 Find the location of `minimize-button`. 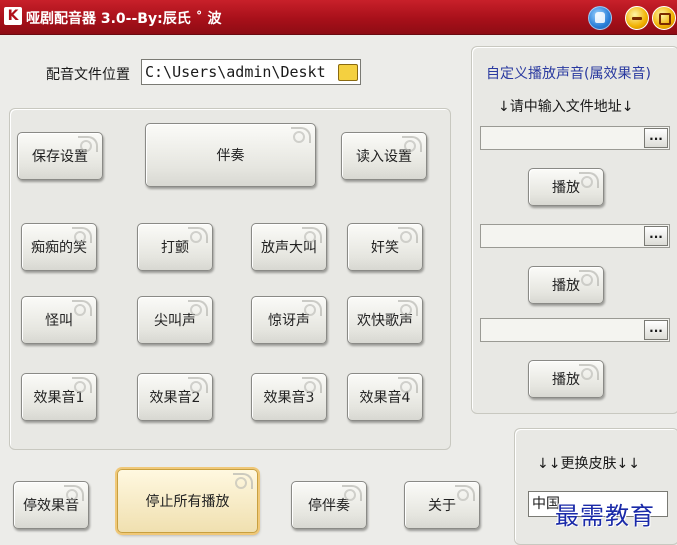

minimize-button is located at coordinates (637, 18).